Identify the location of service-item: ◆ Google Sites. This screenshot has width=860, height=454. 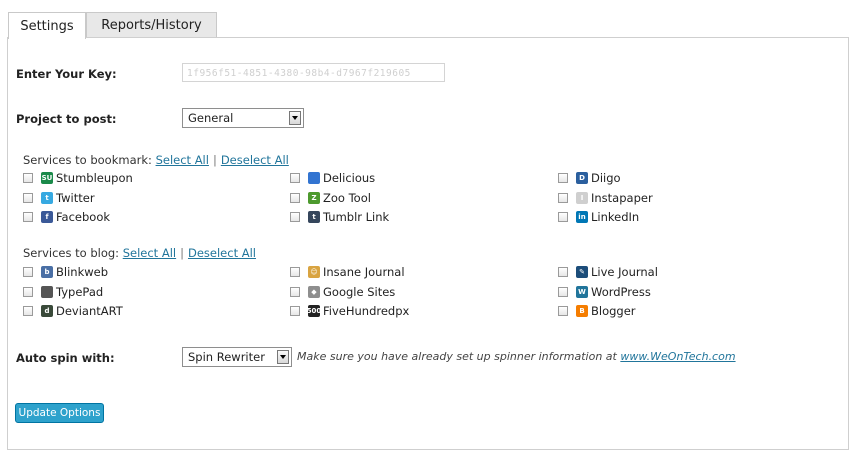
(342, 292).